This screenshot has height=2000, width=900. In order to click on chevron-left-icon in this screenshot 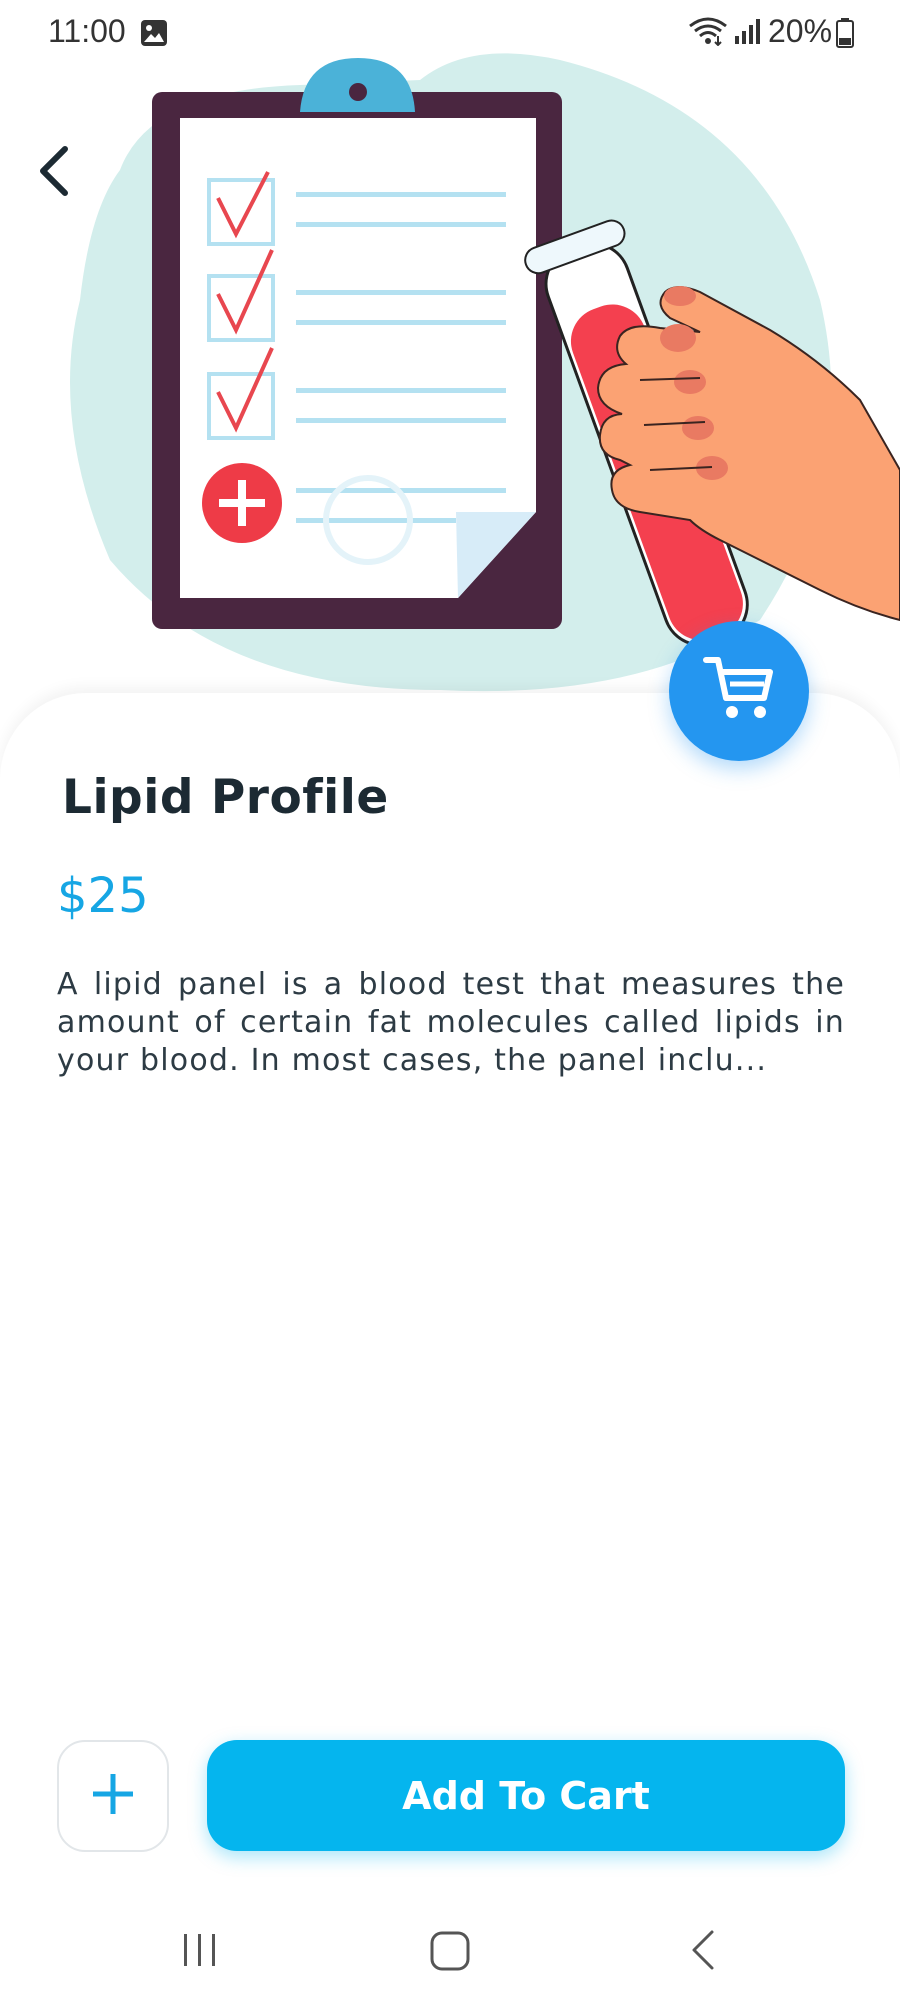, I will do `click(54, 171)`.